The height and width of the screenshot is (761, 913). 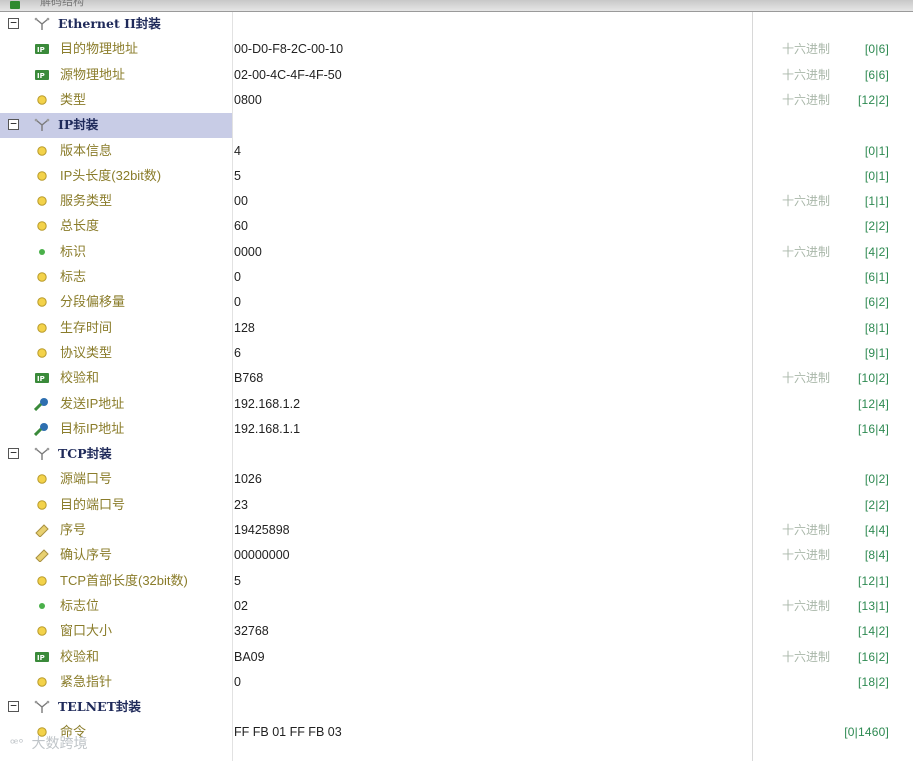 What do you see at coordinates (456, 277) in the screenshot?
I see `tree-field-row: 标志 0 [6|1]` at bounding box center [456, 277].